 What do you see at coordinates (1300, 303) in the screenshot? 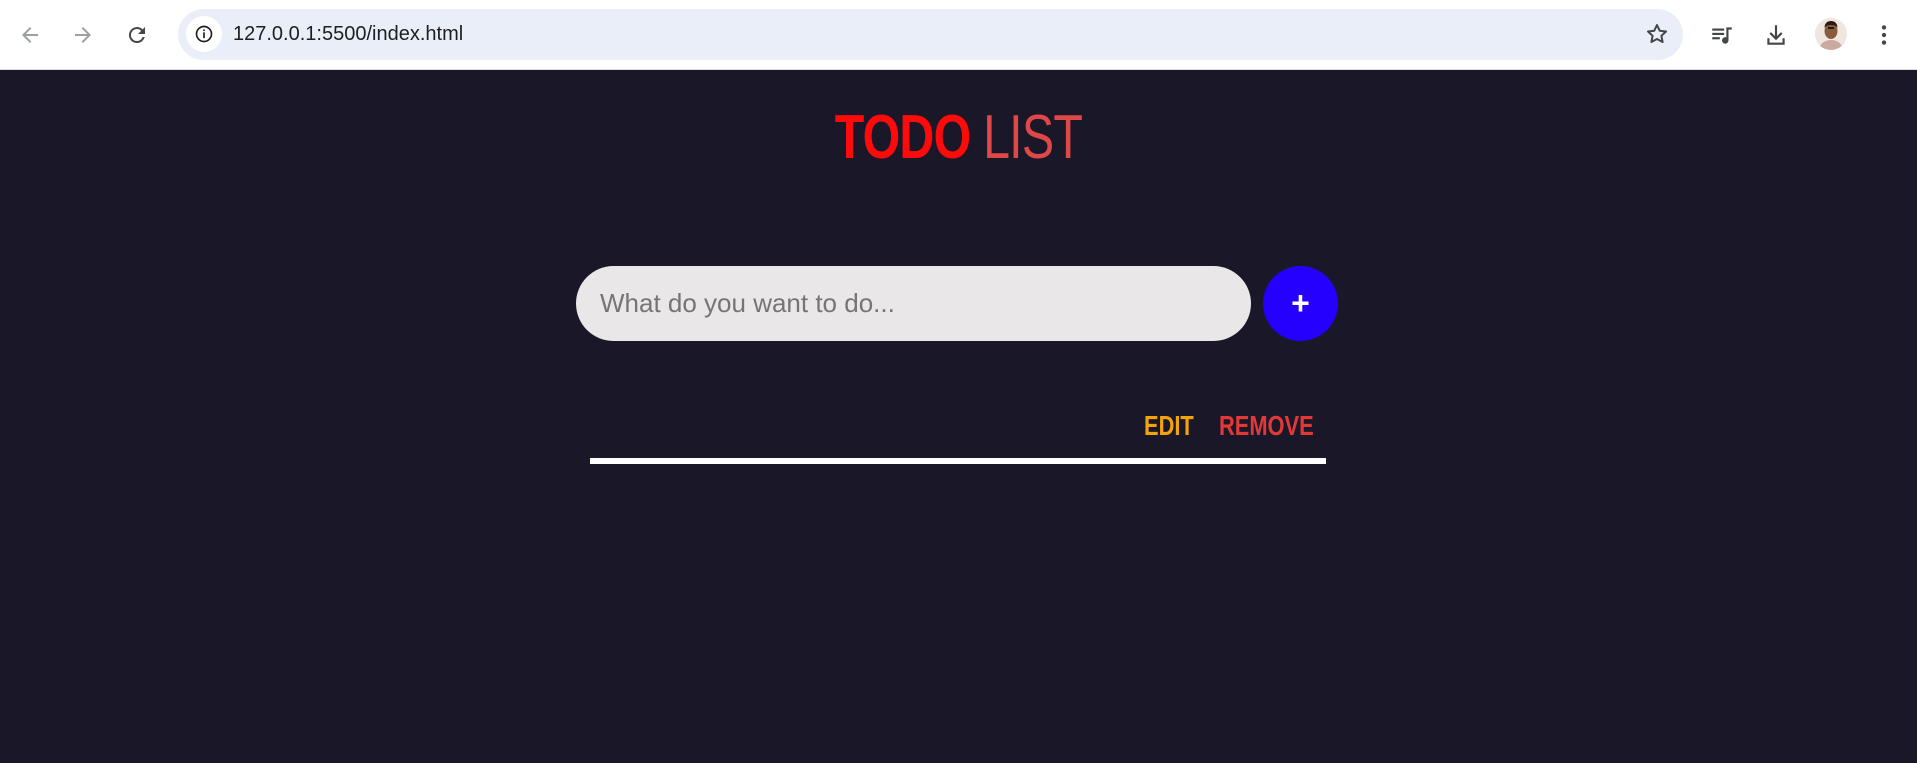
I see `add-button: +` at bounding box center [1300, 303].